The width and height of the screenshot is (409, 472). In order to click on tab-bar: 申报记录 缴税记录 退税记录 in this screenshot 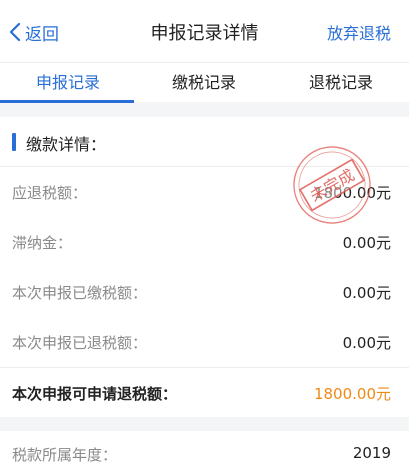, I will do `click(204, 82)`.